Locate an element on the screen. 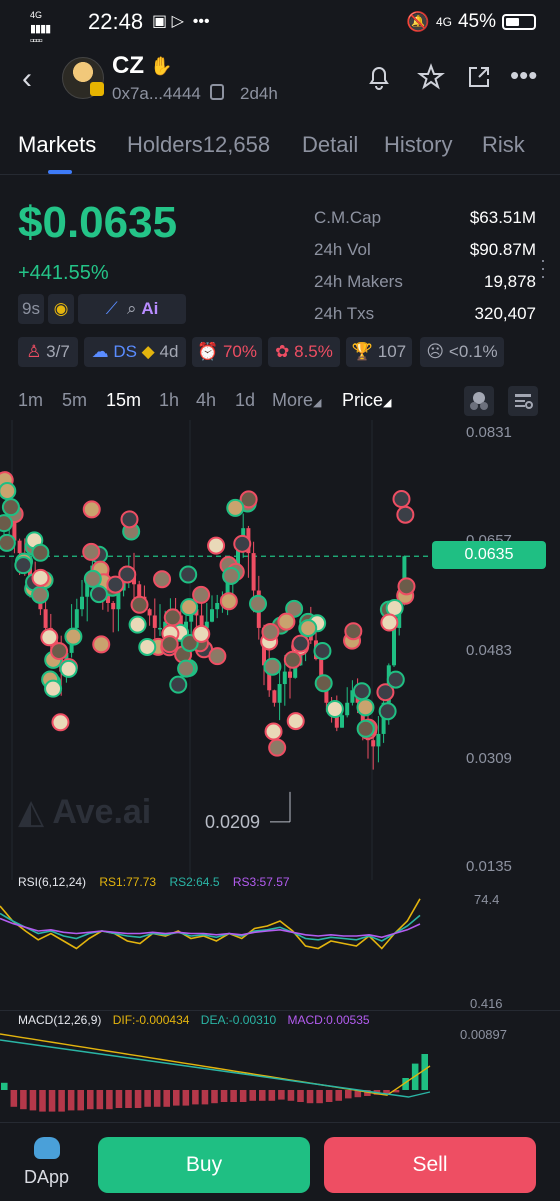 The image size is (560, 1201). timeframe-more: More◢ is located at coordinates (296, 400).